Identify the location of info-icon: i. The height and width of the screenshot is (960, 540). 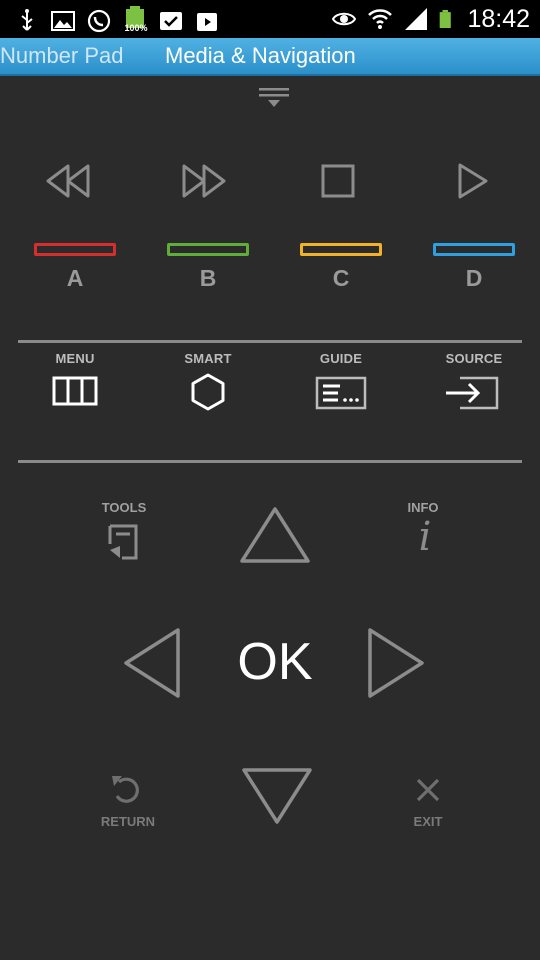
(425, 537).